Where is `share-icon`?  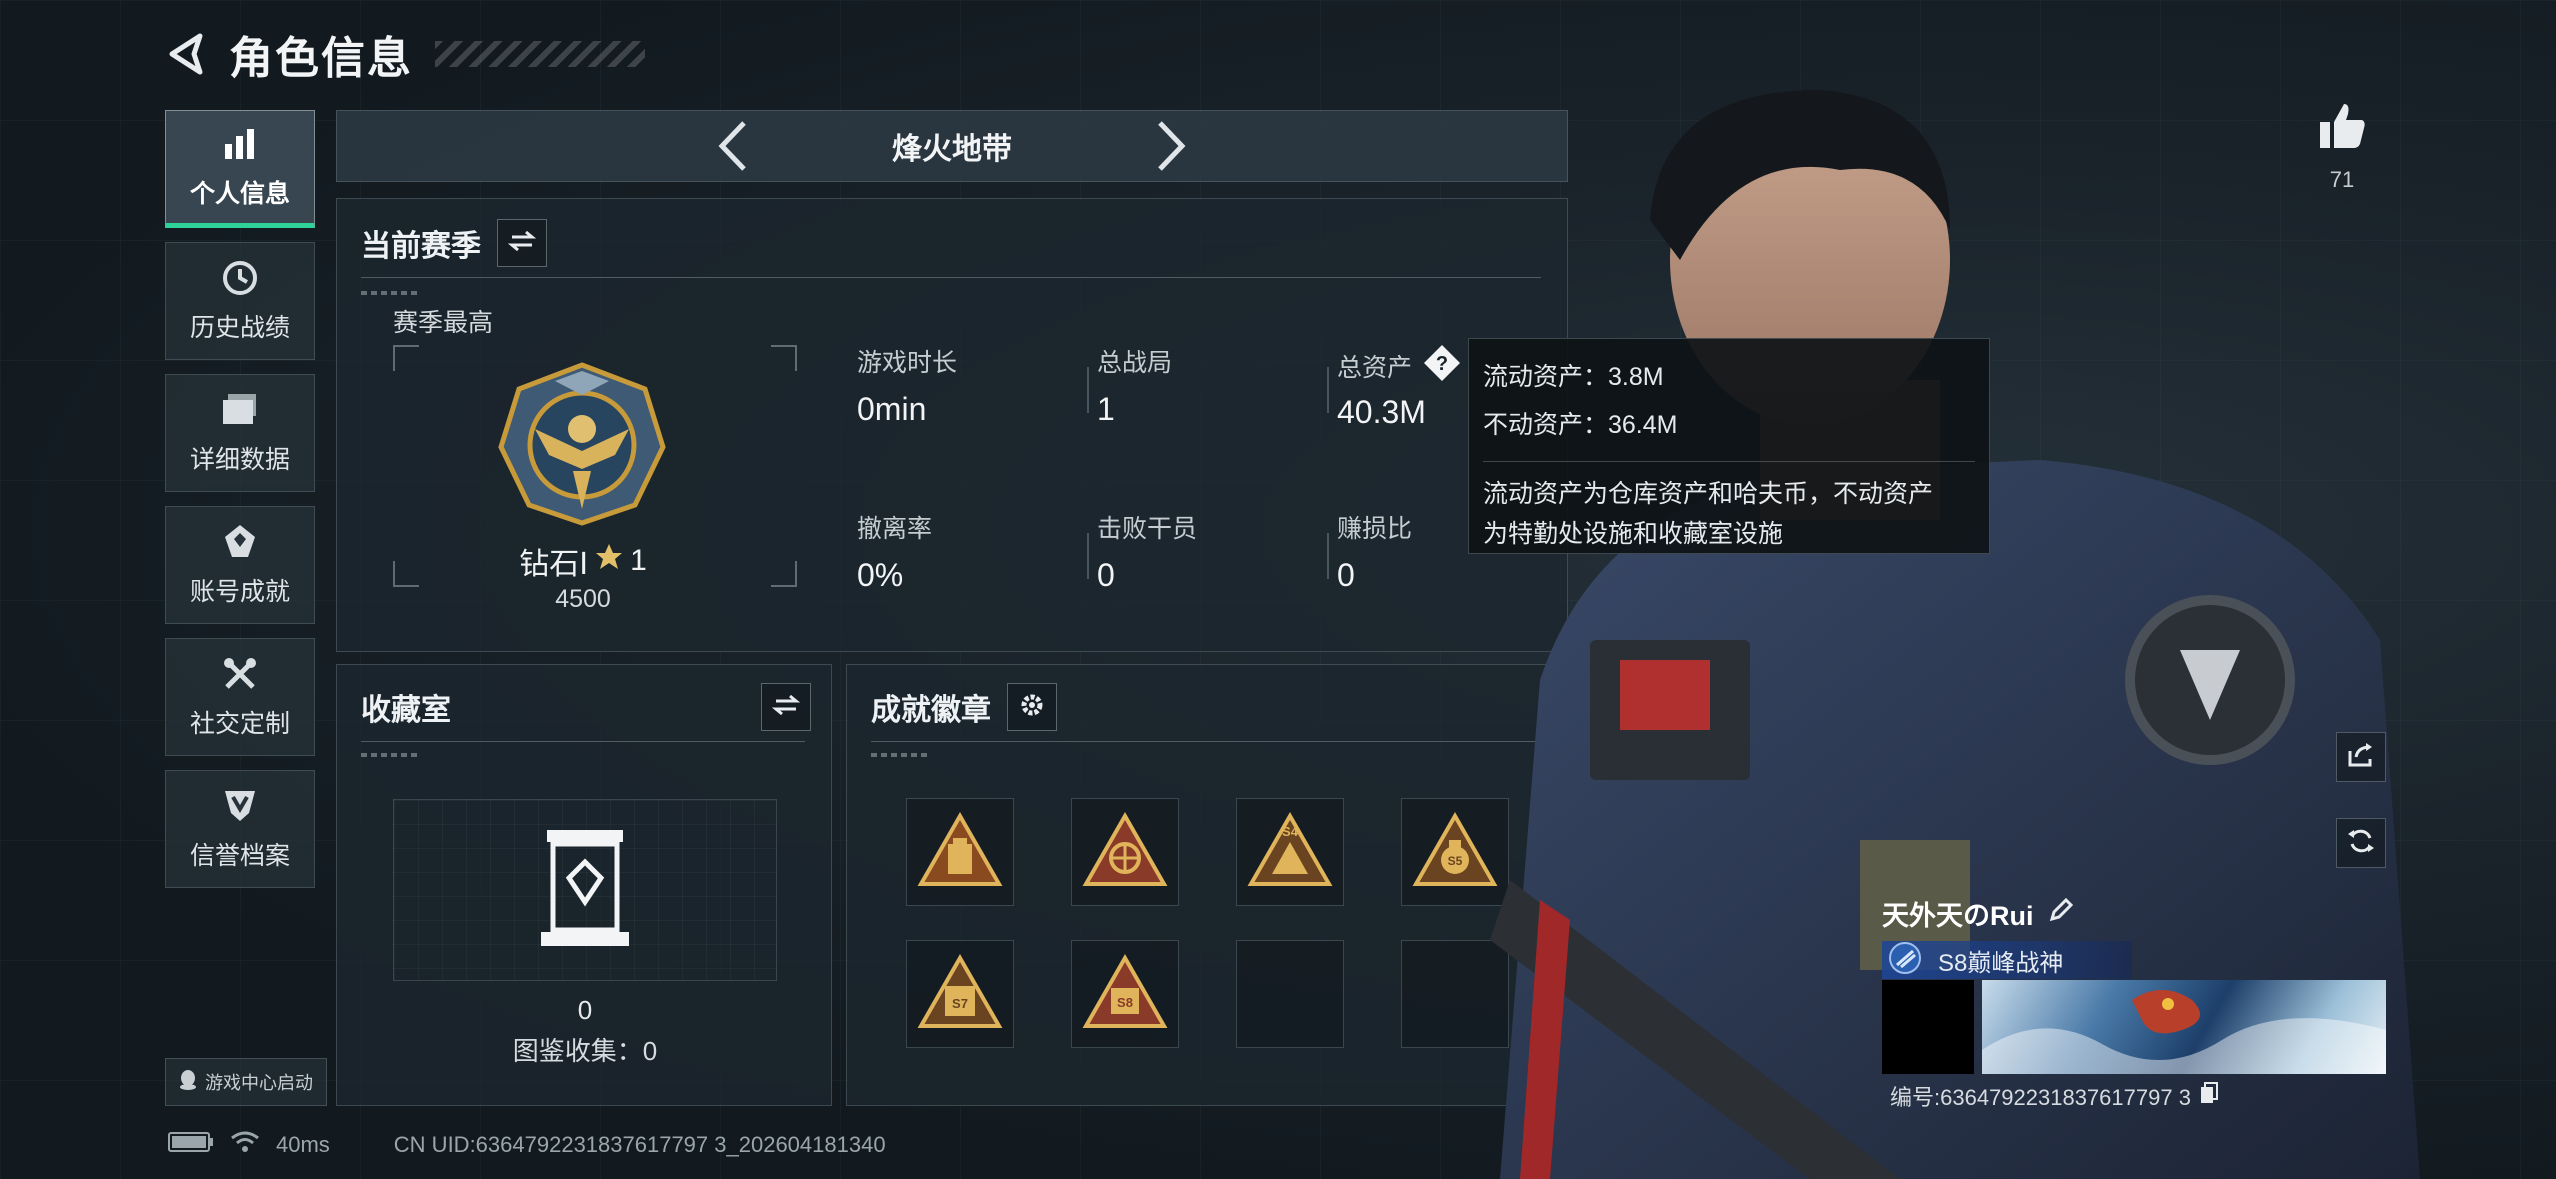
share-icon is located at coordinates (2361, 757).